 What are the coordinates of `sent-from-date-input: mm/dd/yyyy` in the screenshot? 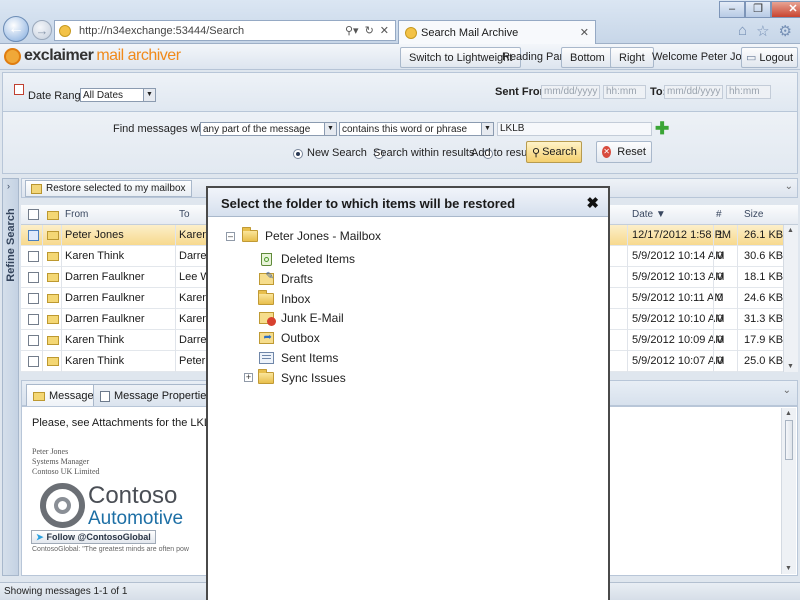 It's located at (570, 92).